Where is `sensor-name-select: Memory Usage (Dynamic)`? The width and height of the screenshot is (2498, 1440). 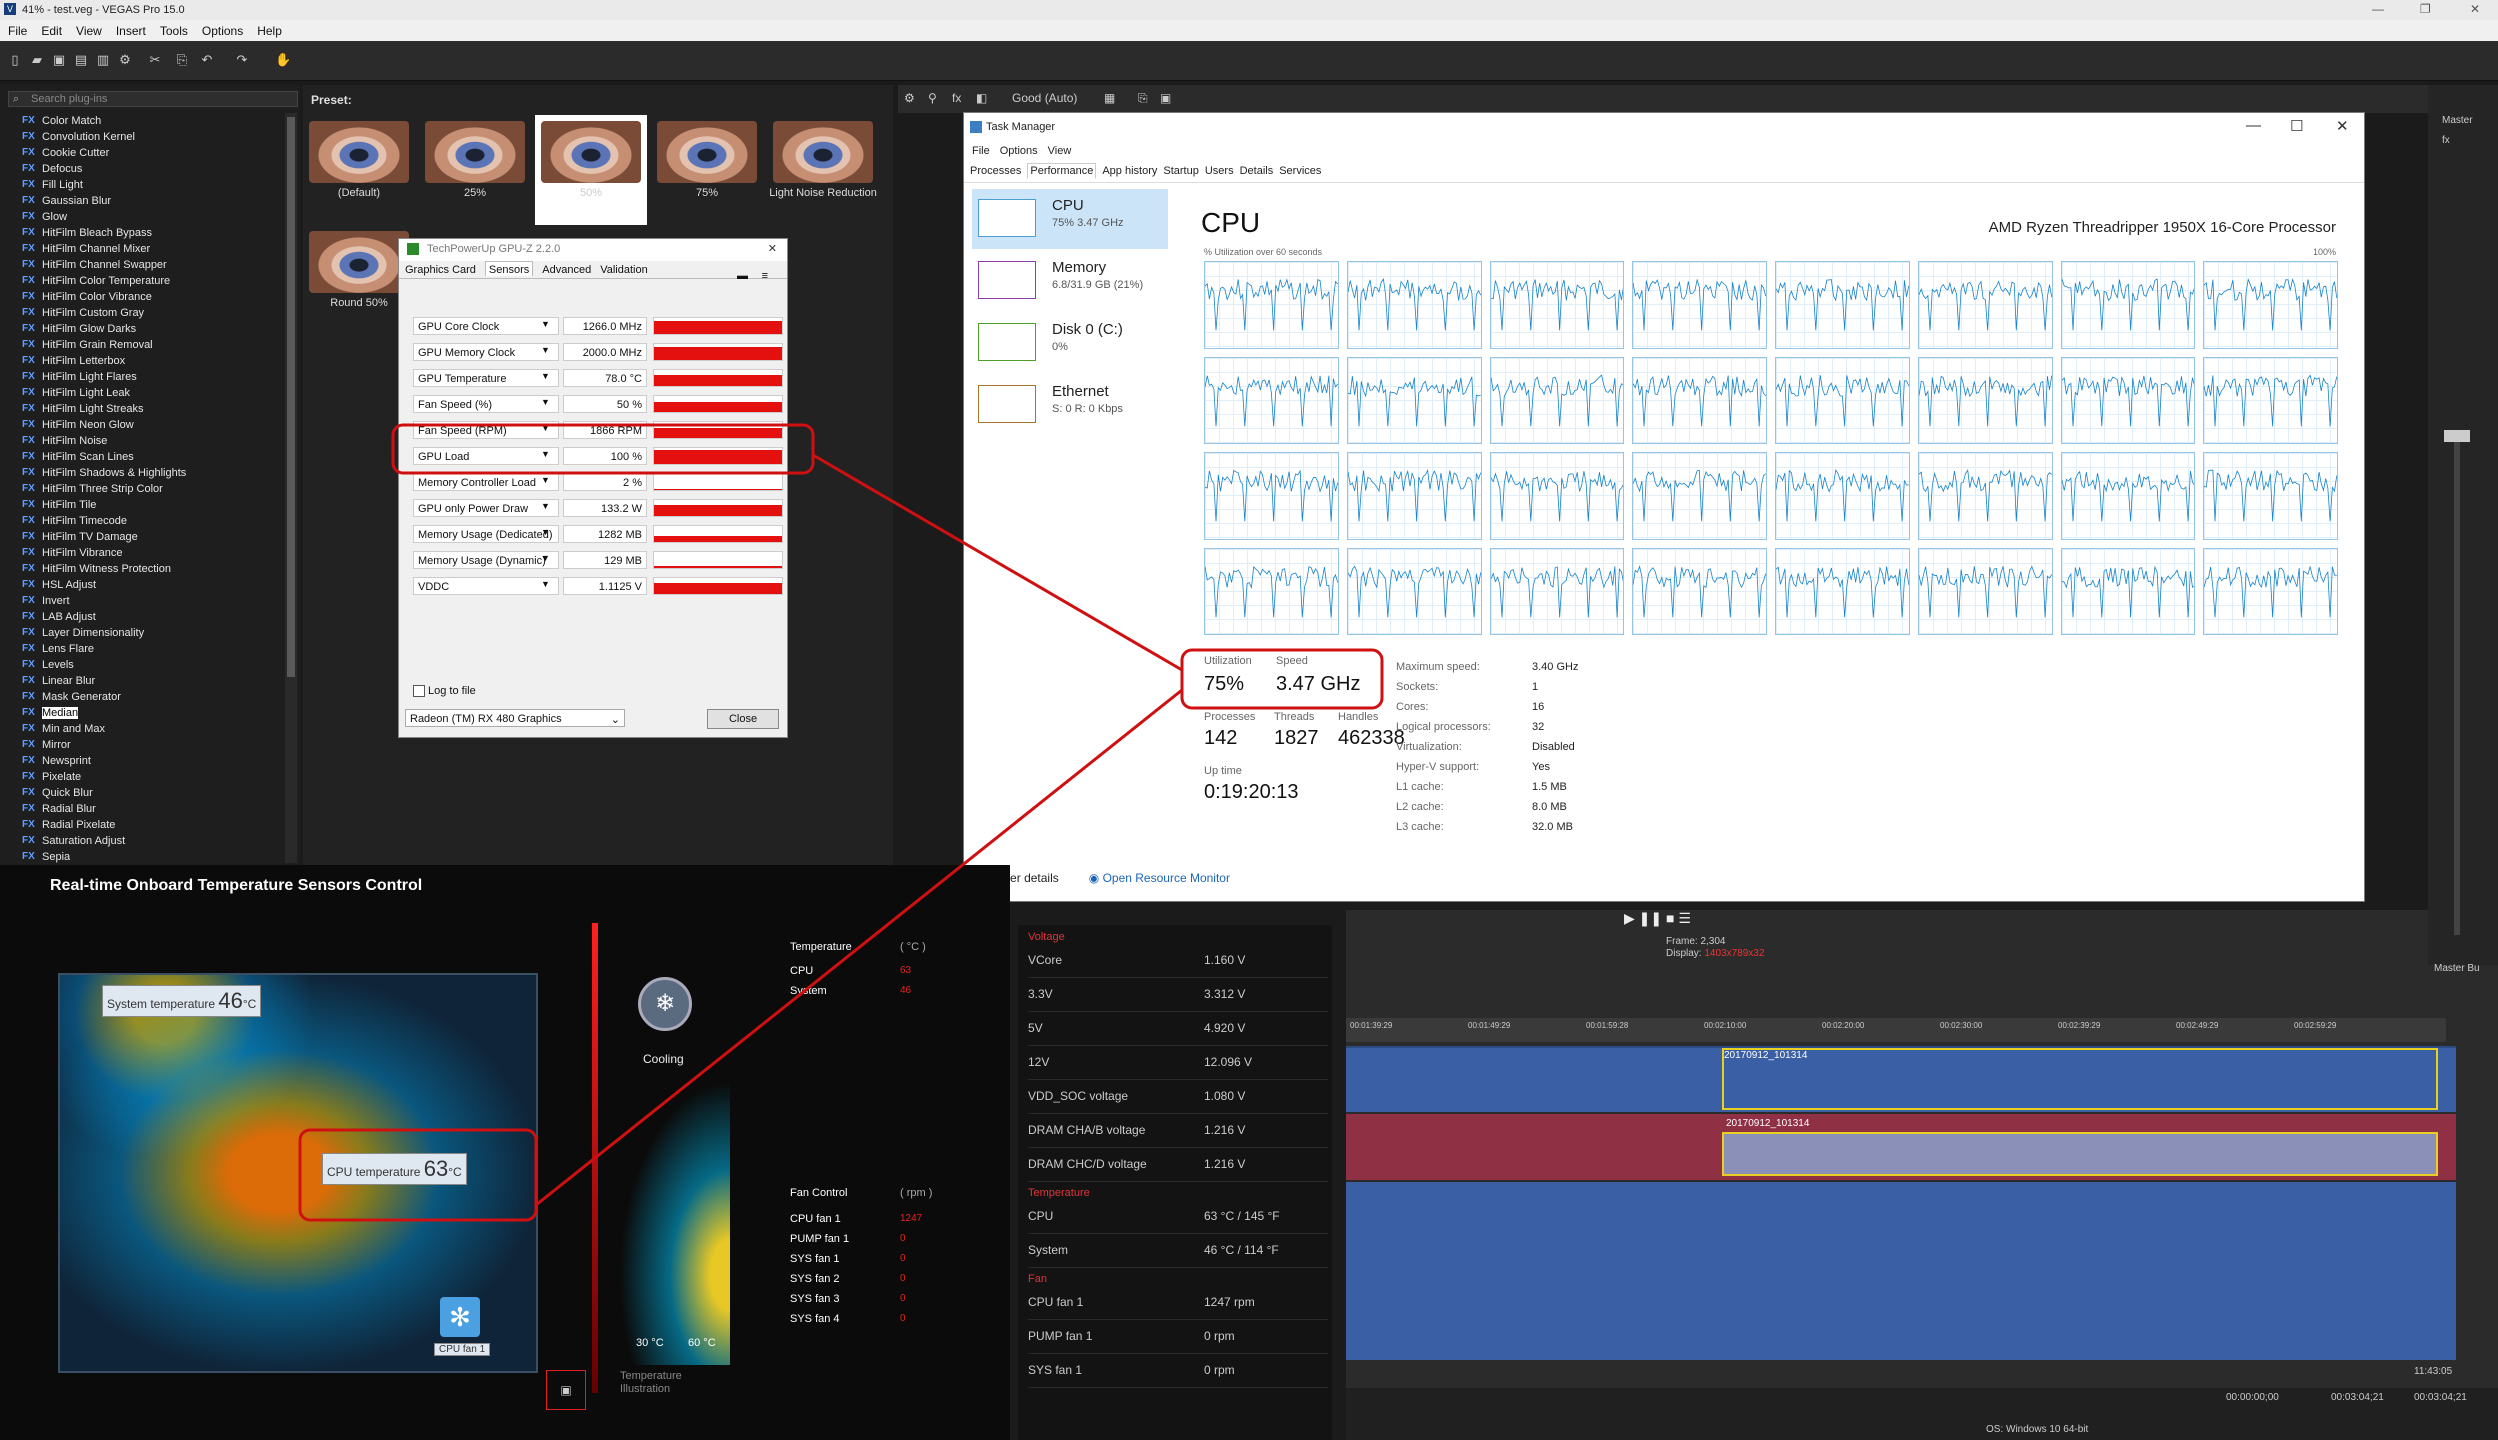 sensor-name-select: Memory Usage (Dynamic) is located at coordinates (486, 560).